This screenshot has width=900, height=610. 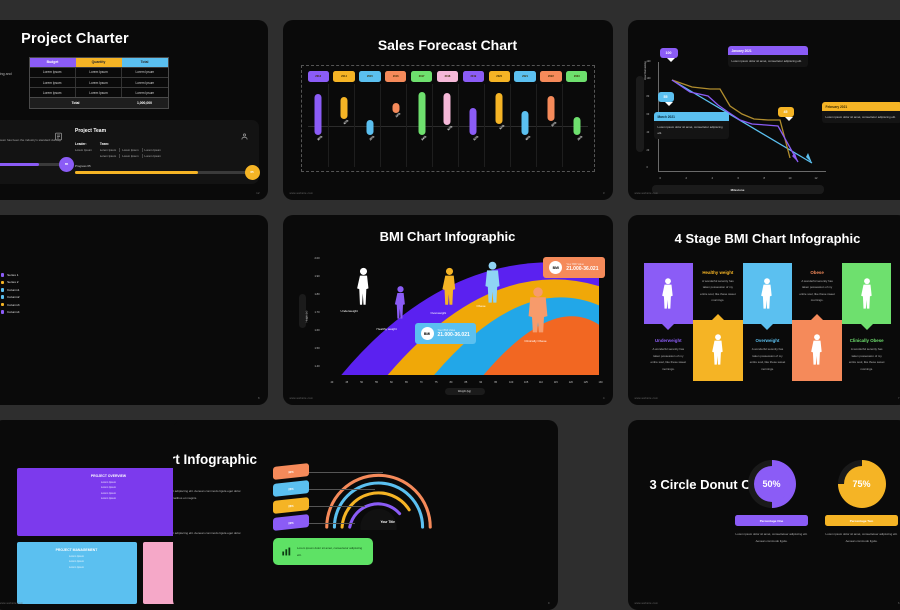 What do you see at coordinates (768, 340) in the screenshot?
I see `stage-label: Overweight` at bounding box center [768, 340].